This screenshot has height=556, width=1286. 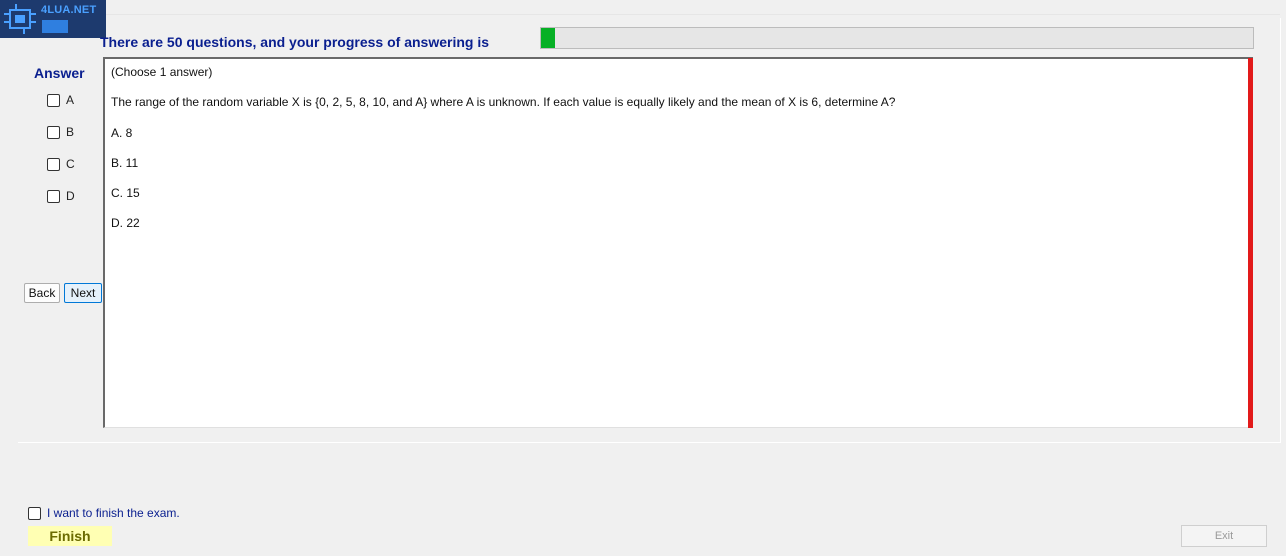 I want to click on finish-exam-checkbox, so click(x=34, y=513).